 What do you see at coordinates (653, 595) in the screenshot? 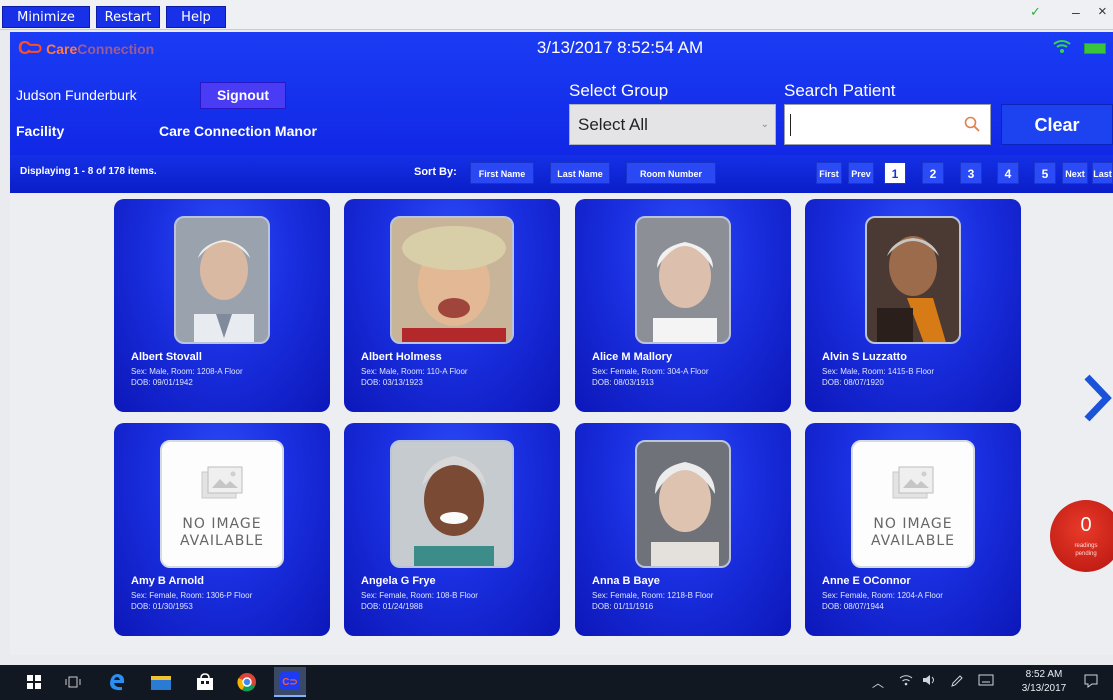
I see `patient-sex-room: Sex: Female, Room: 1218-B Floor` at bounding box center [653, 595].